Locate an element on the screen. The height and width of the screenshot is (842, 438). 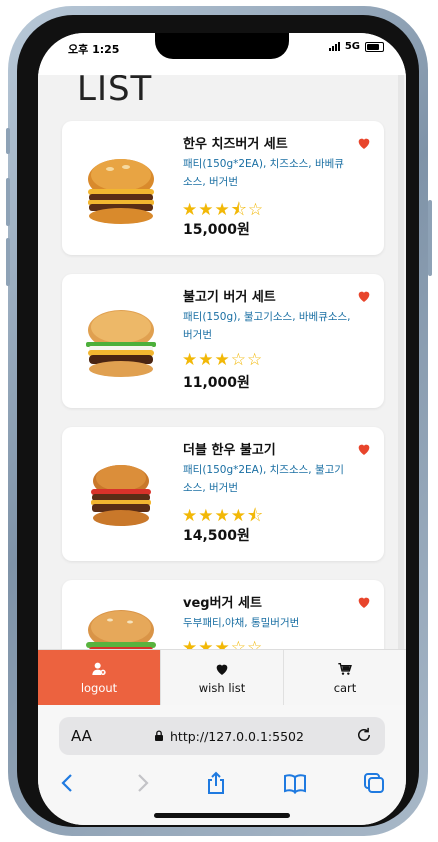
logout-label: logout is located at coordinates (99, 688).